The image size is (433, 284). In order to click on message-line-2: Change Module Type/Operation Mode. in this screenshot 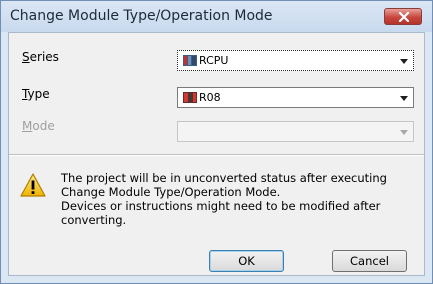, I will do `click(171, 192)`.